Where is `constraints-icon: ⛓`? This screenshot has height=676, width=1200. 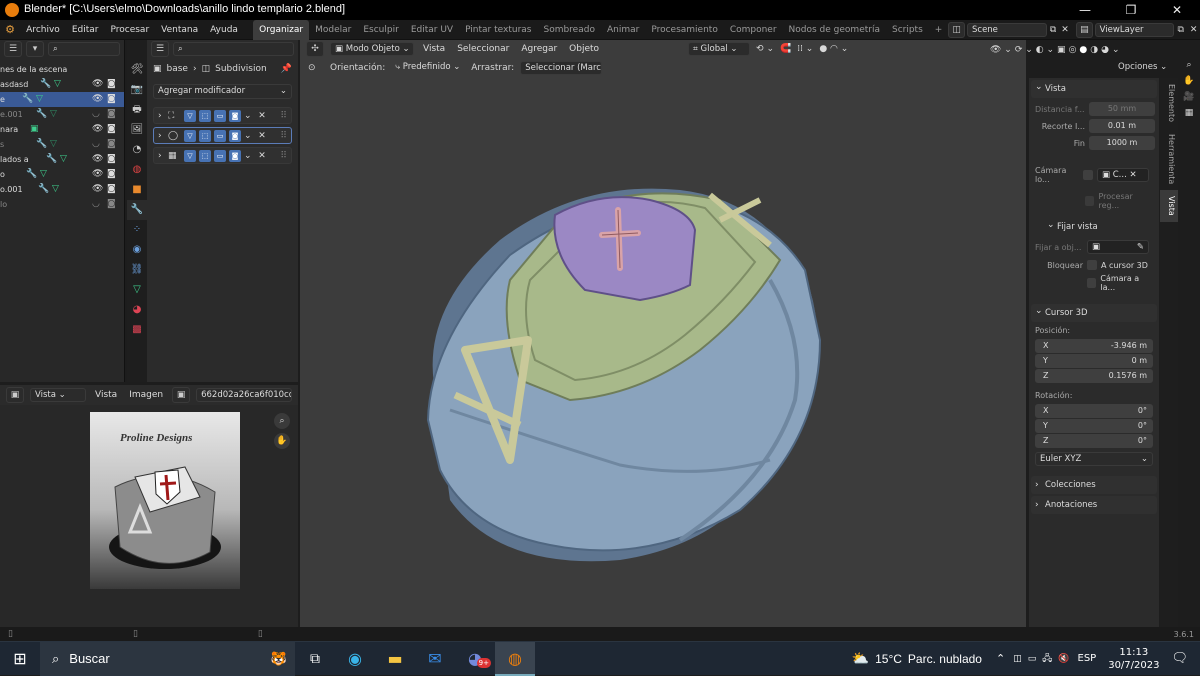 constraints-icon: ⛓ is located at coordinates (137, 270).